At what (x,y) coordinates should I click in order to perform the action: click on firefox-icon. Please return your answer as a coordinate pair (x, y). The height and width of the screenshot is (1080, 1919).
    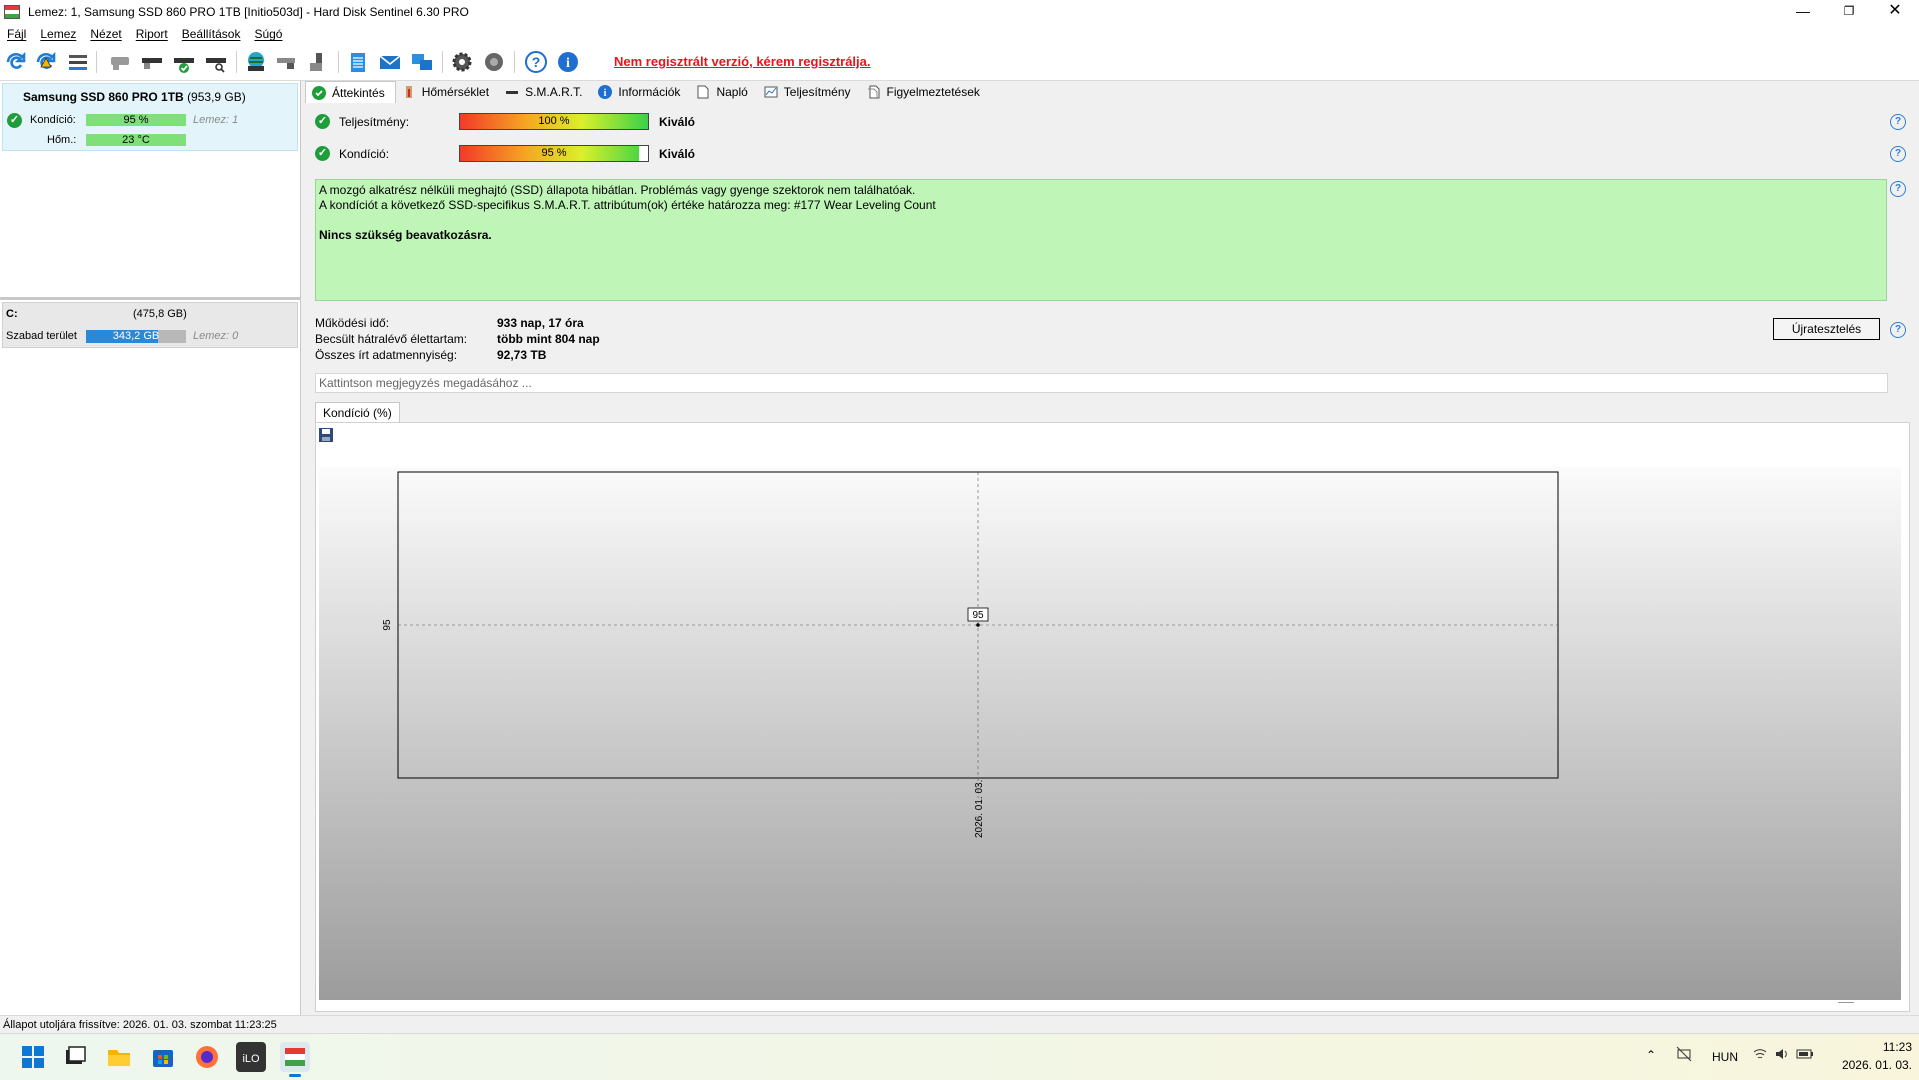
    Looking at the image, I should click on (207, 1057).